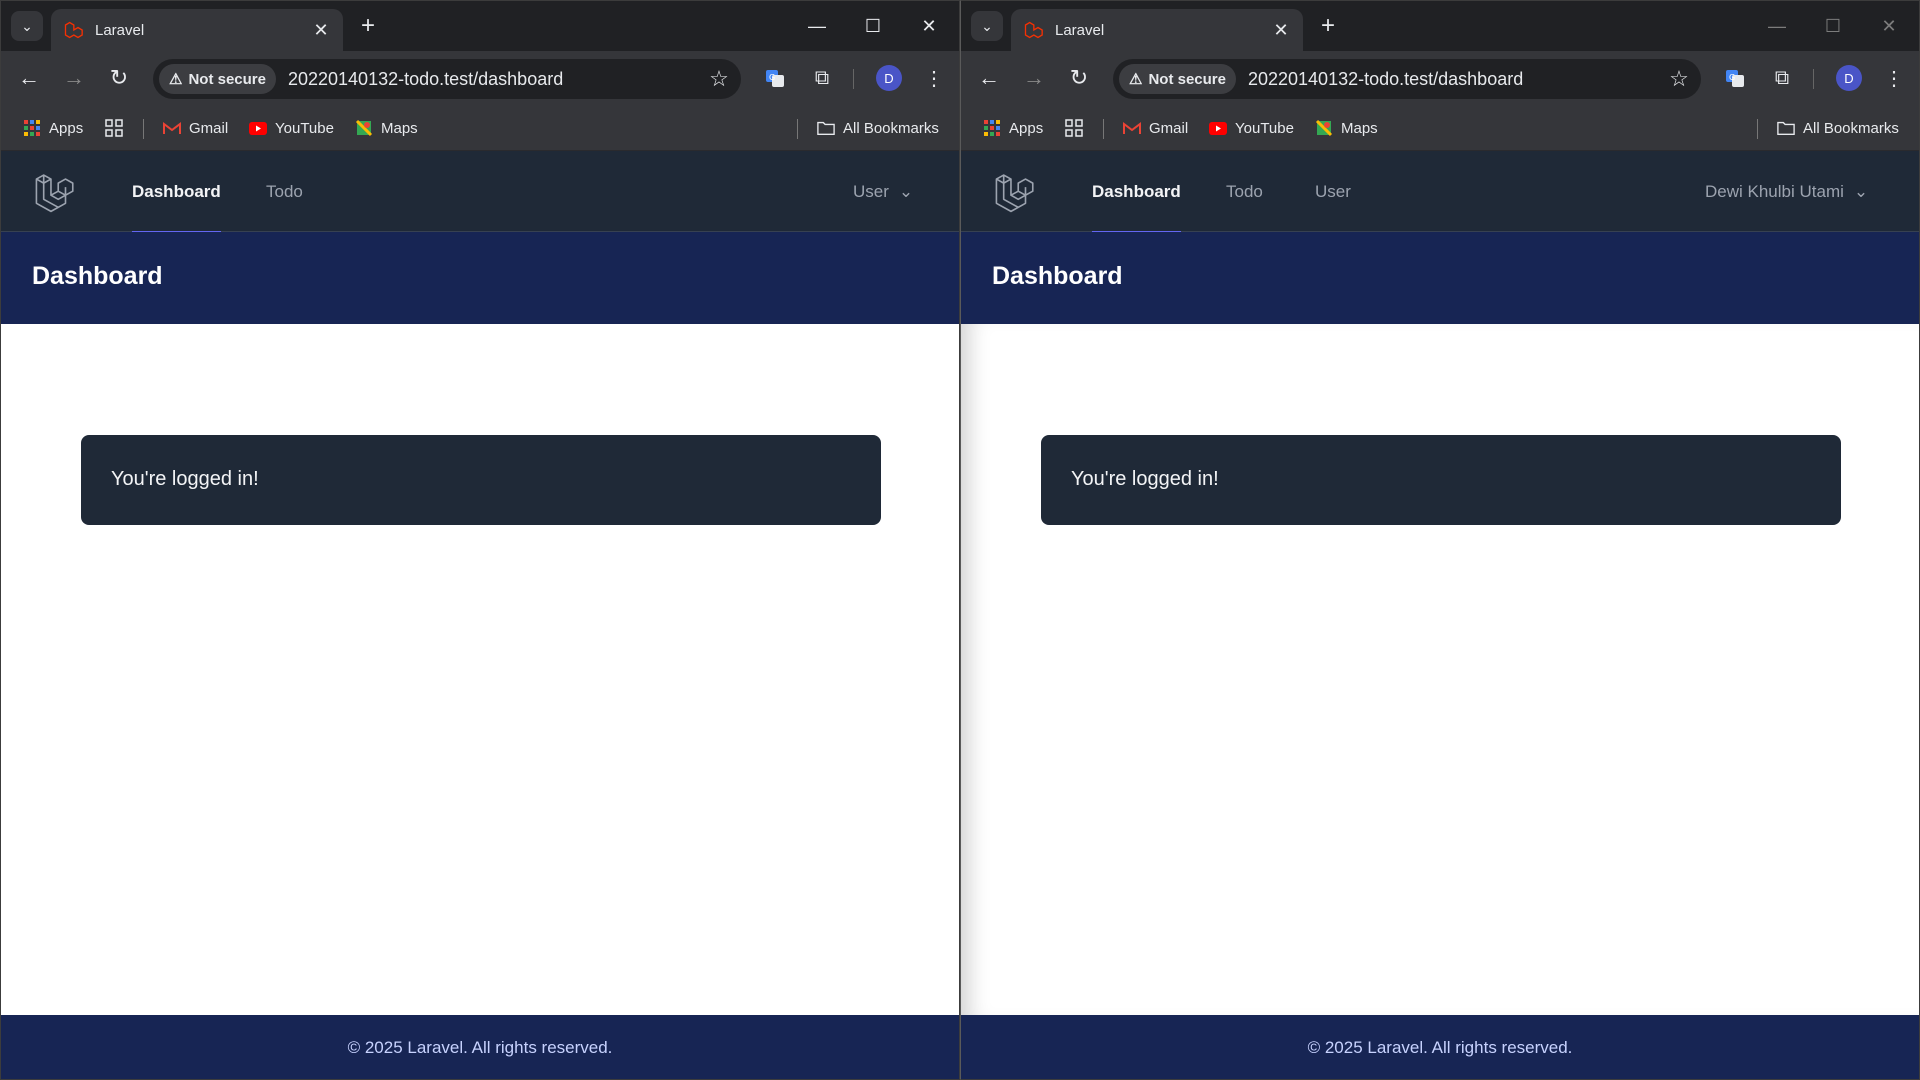 This screenshot has height=1080, width=1920. Describe the element at coordinates (1786, 191) in the screenshot. I see `user-menu-dropdown: Dewi Khulbi Utami ⌄` at that location.